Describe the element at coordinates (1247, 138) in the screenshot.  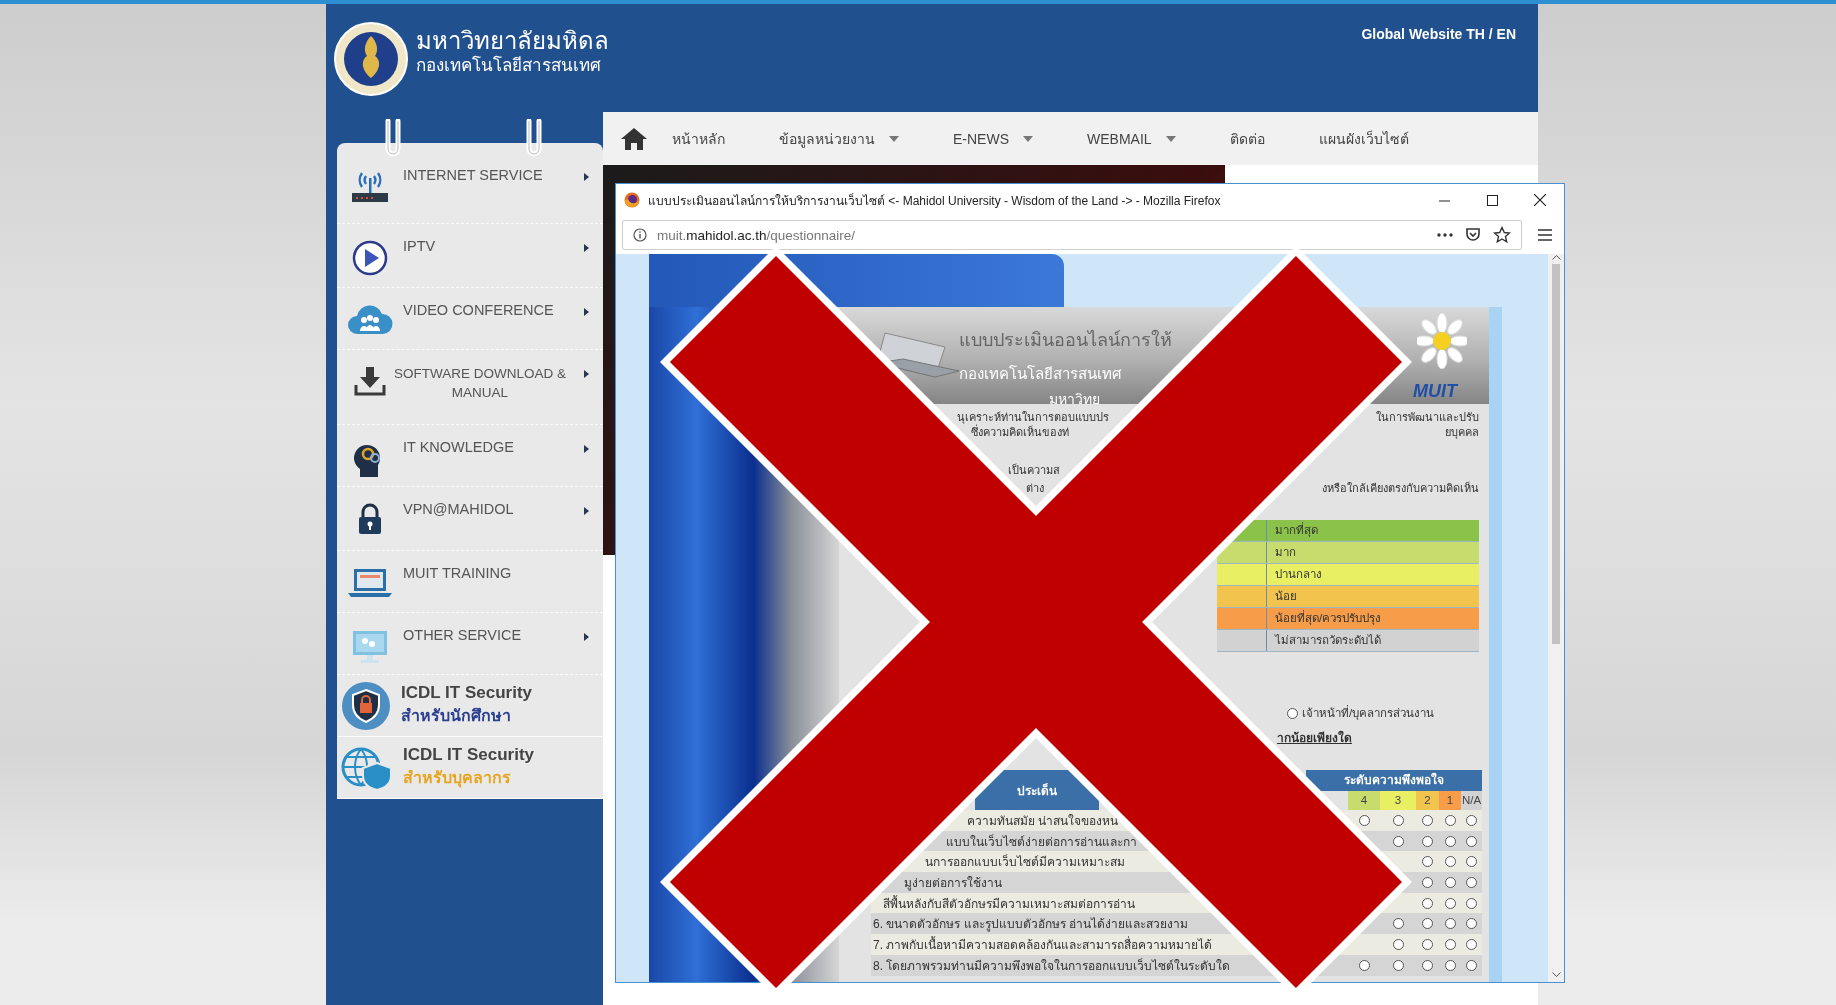
I see `nav-link: ติดต่อ` at that location.